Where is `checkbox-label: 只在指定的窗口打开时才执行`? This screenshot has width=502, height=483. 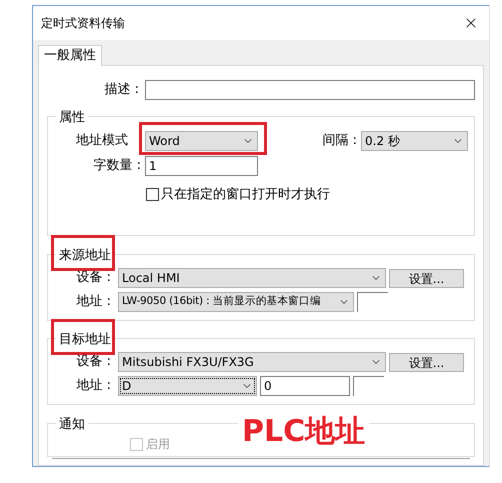 checkbox-label: 只在指定的窗口打开时才执行 is located at coordinates (245, 195).